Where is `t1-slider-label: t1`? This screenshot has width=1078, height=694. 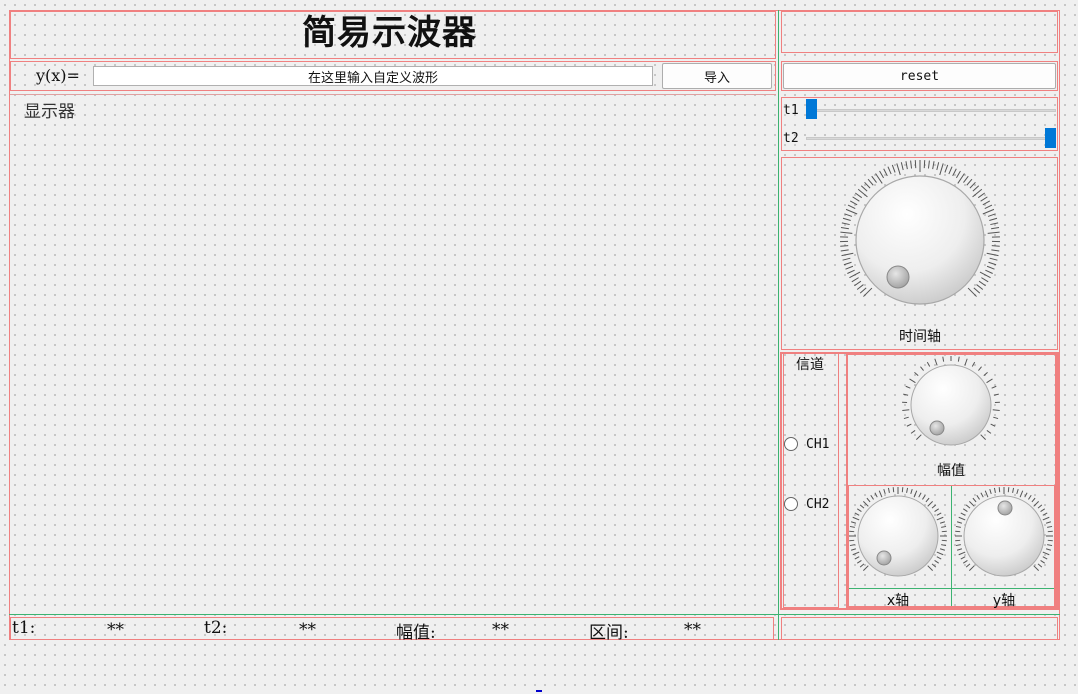 t1-slider-label: t1 is located at coordinates (791, 110).